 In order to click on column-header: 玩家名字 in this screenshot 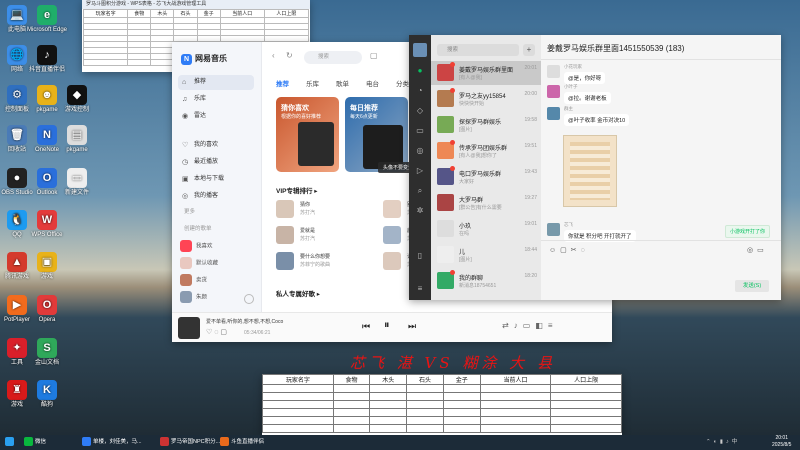, I will do `click(105, 13)`.